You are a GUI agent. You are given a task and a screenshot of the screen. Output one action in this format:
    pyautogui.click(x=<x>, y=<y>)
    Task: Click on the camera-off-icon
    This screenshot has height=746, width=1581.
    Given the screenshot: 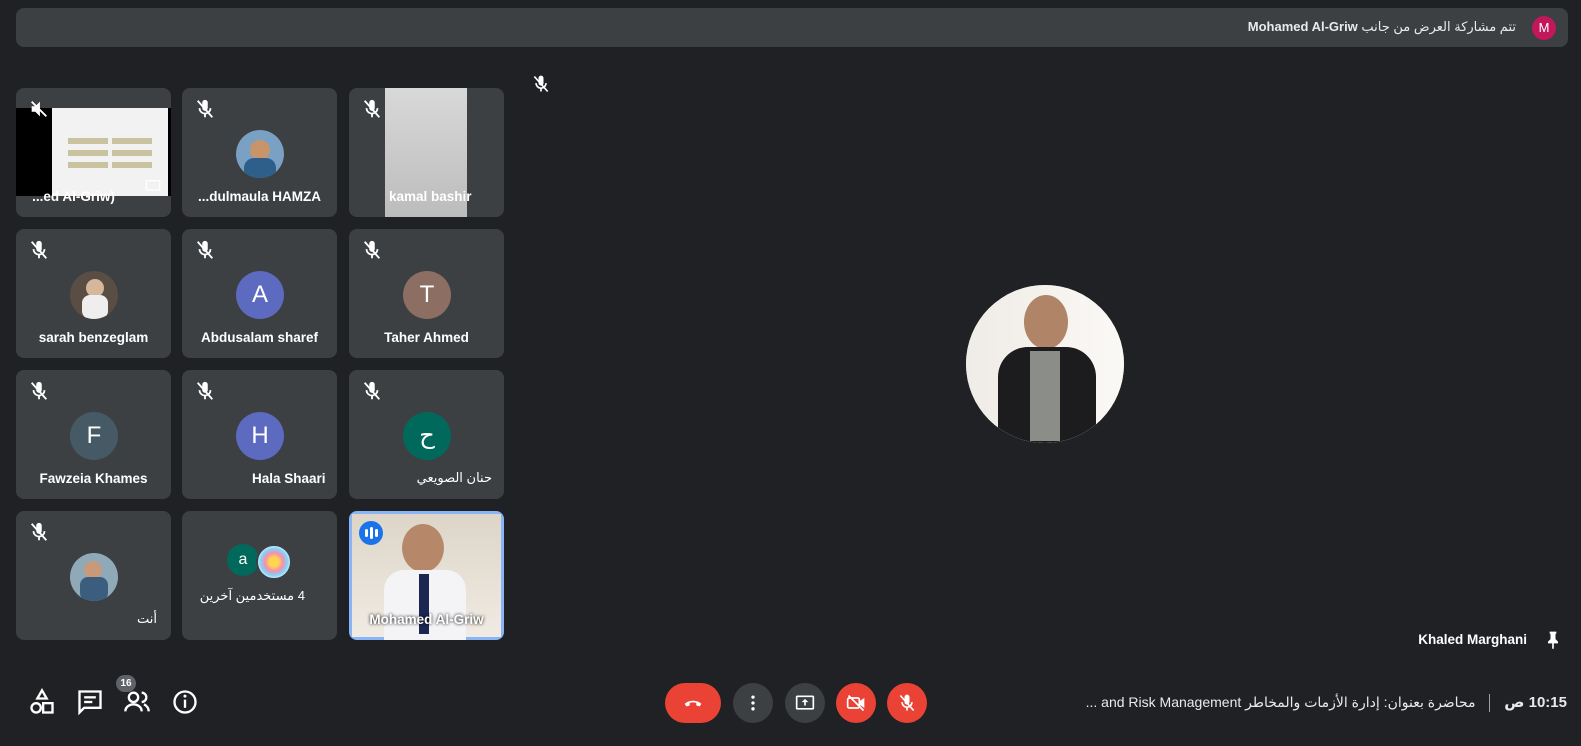 What is the action you would take?
    pyautogui.click(x=855, y=703)
    